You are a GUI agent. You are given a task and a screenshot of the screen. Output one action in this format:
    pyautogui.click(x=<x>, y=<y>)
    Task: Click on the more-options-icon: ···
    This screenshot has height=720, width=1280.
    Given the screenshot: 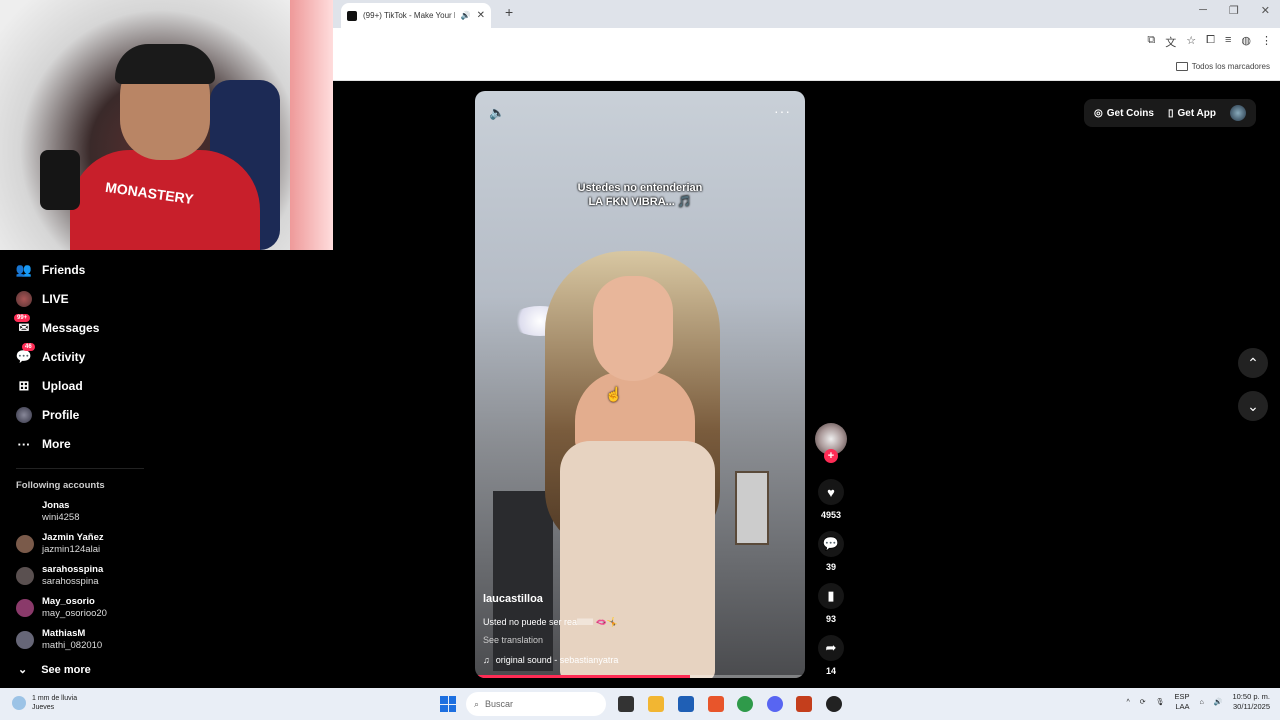 What is the action you would take?
    pyautogui.click(x=782, y=111)
    